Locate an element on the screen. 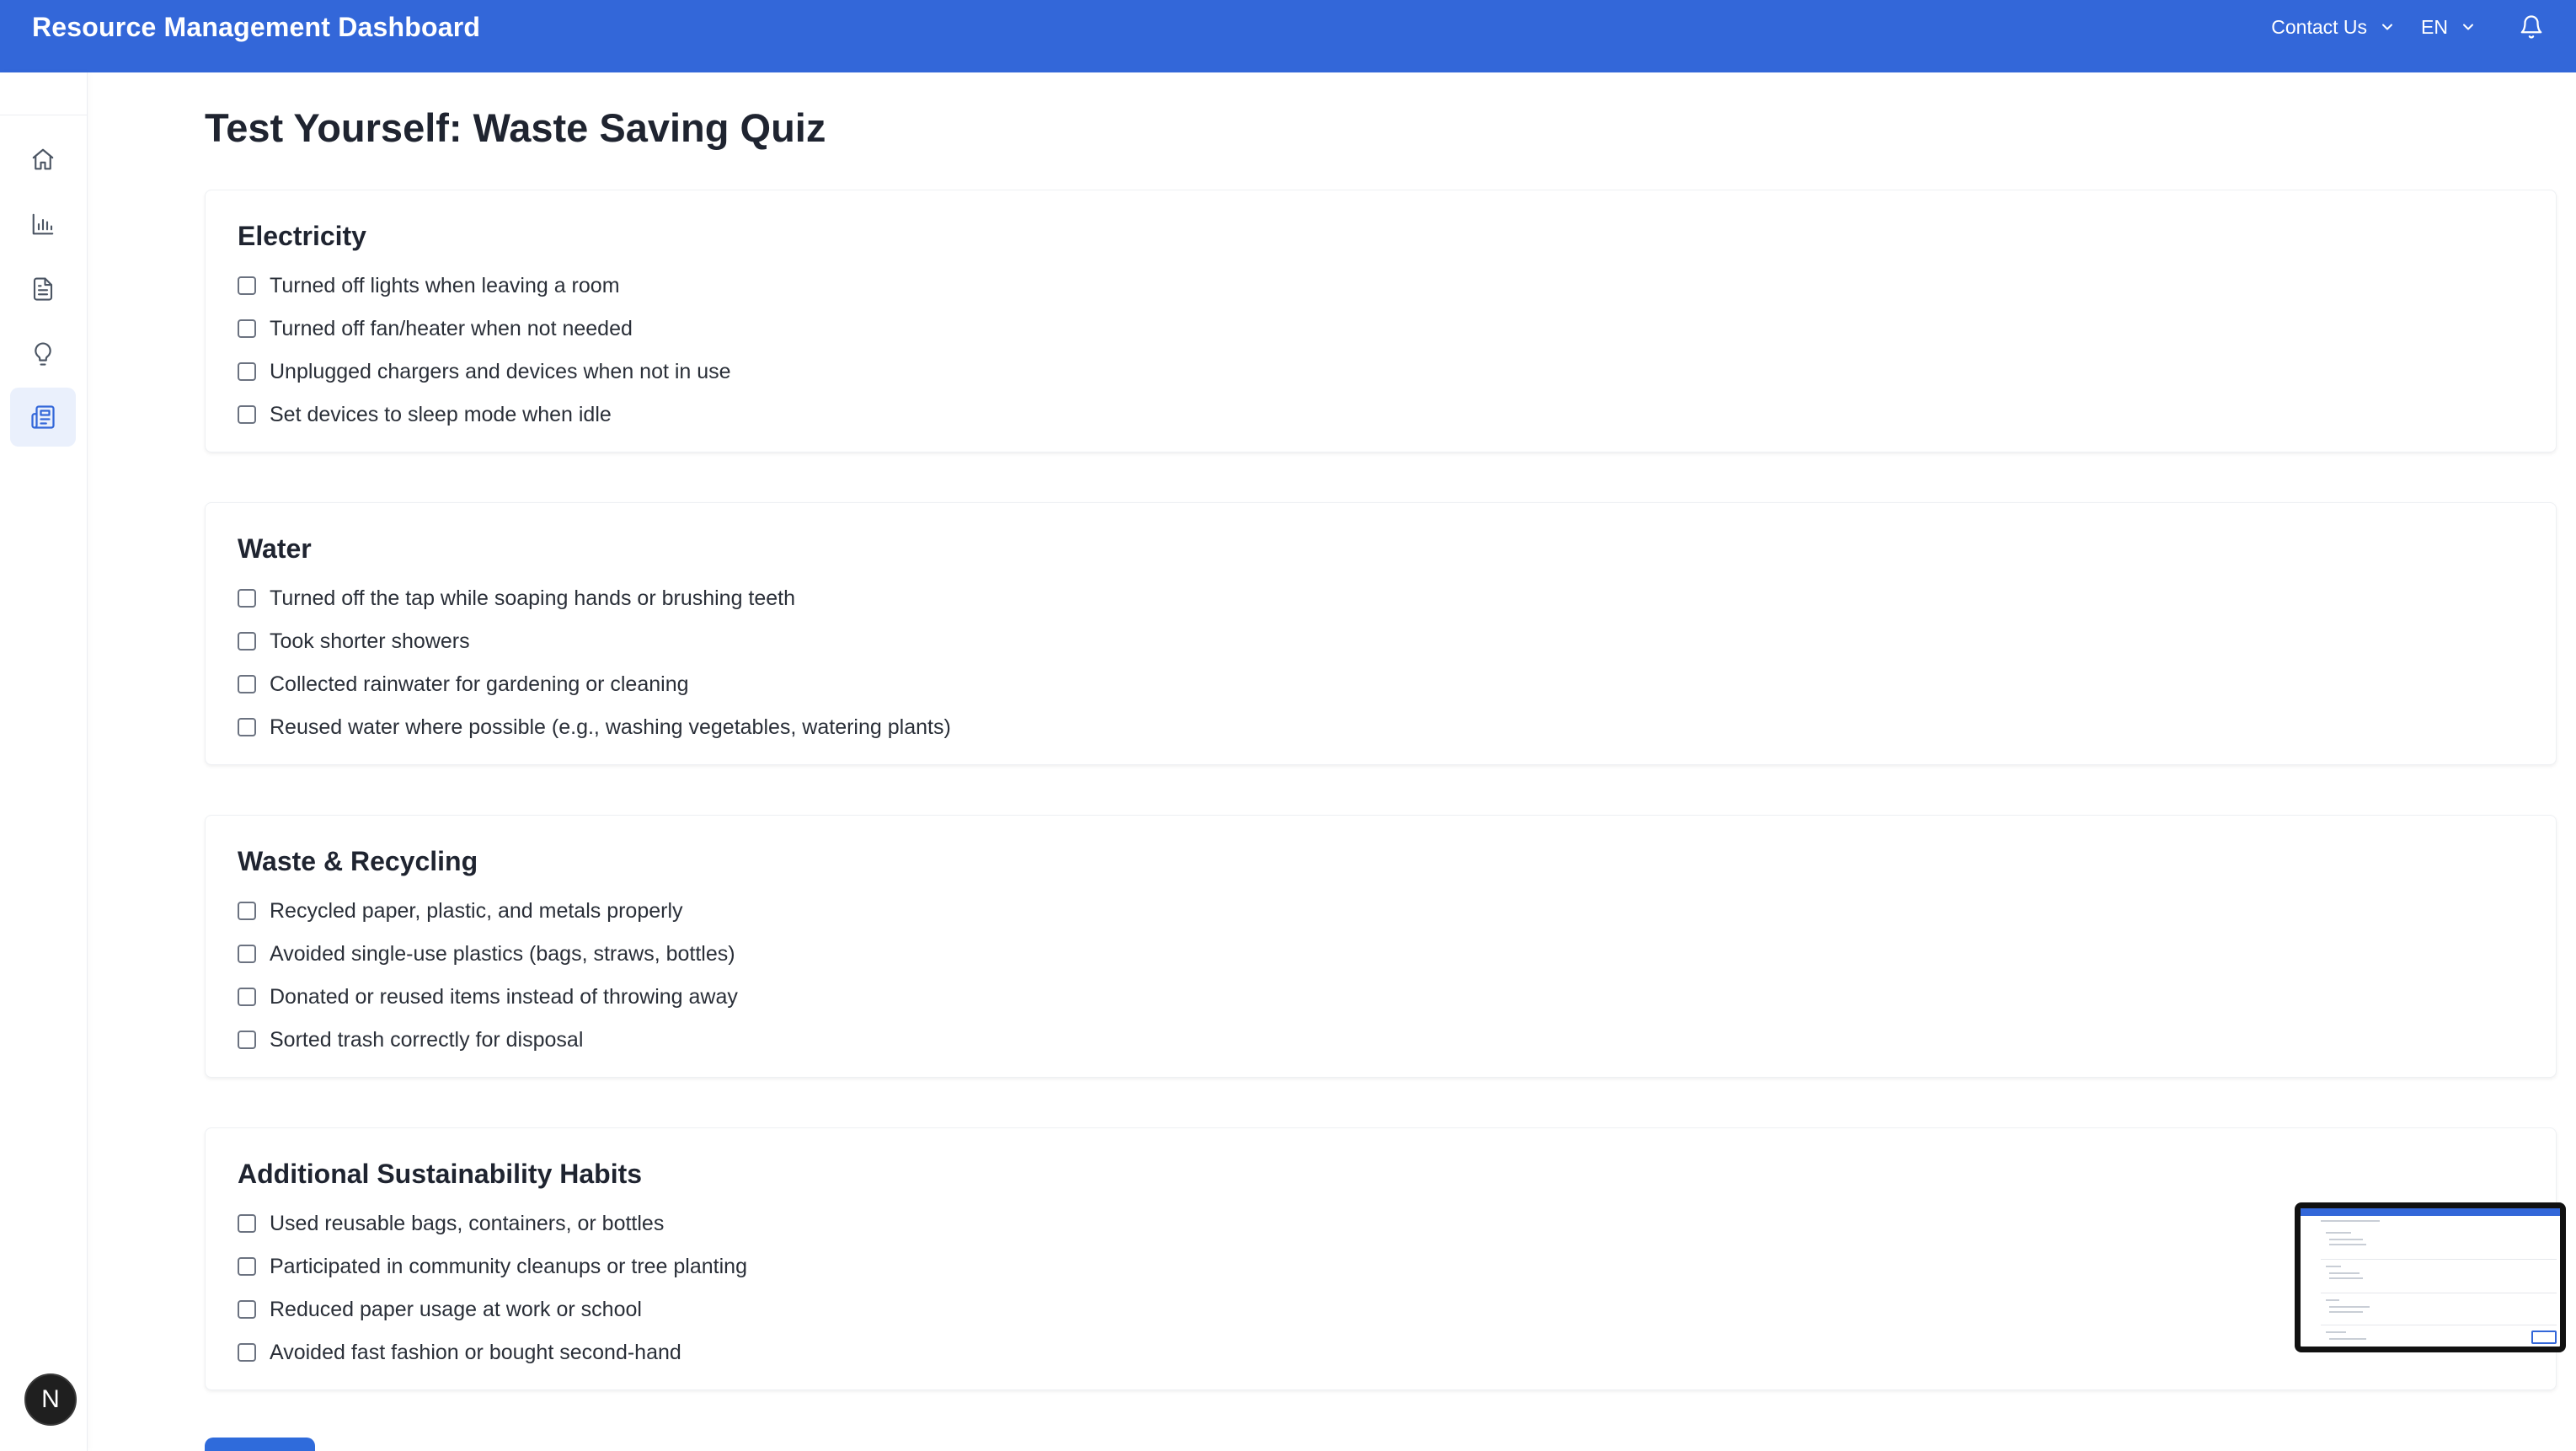  contact-us-dropdown: Contact Us is located at coordinates (2333, 27).